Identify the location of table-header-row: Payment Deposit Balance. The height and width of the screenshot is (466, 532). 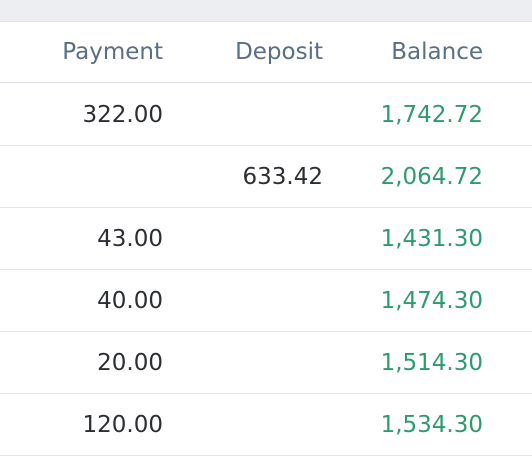
(266, 52).